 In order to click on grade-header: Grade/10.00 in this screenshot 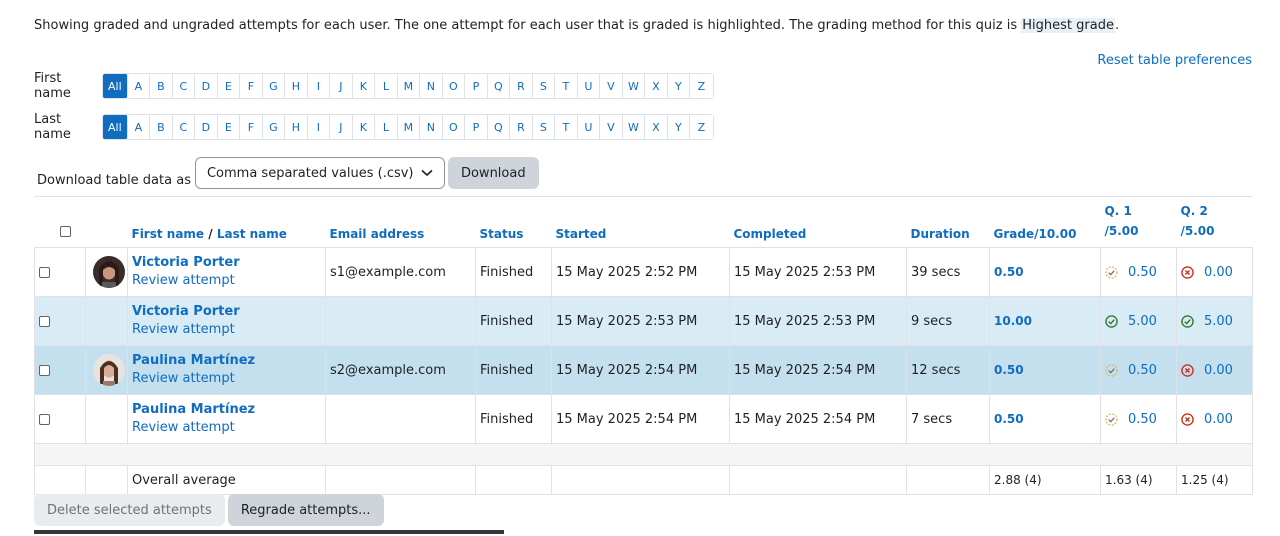, I will do `click(1045, 222)`.